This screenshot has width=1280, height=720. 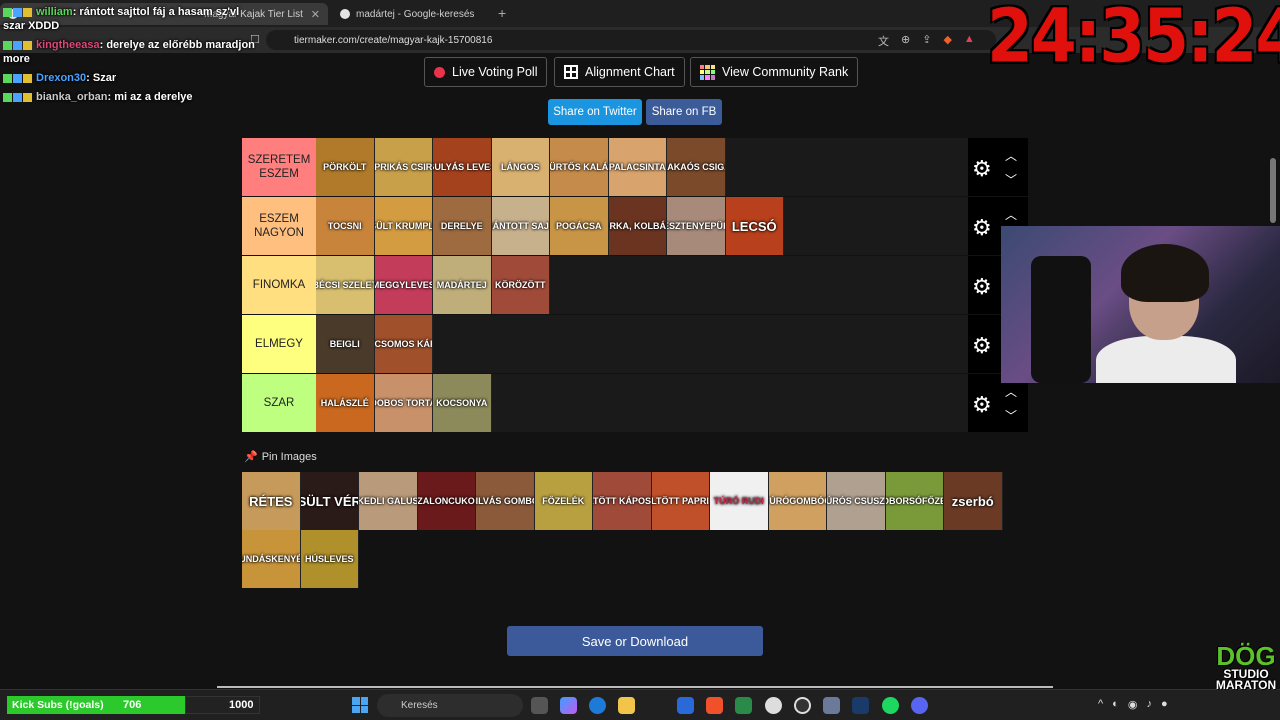 I want to click on taskbar-search: Keresés, so click(x=450, y=705).